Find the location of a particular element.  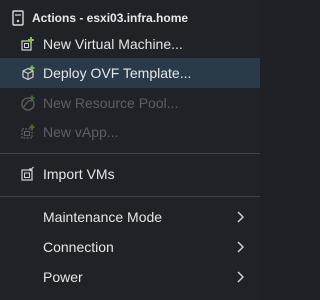

menu-item-label: Maintenance Mode is located at coordinates (103, 217).